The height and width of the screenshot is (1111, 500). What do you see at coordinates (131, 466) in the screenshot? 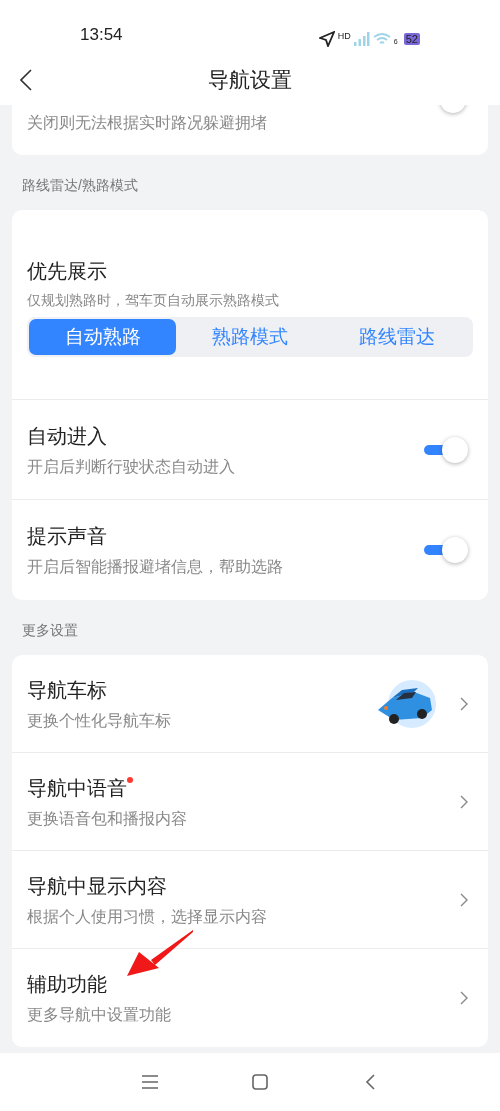
I see `row-subtitle: 开启后判断行驶状态自动进入` at bounding box center [131, 466].